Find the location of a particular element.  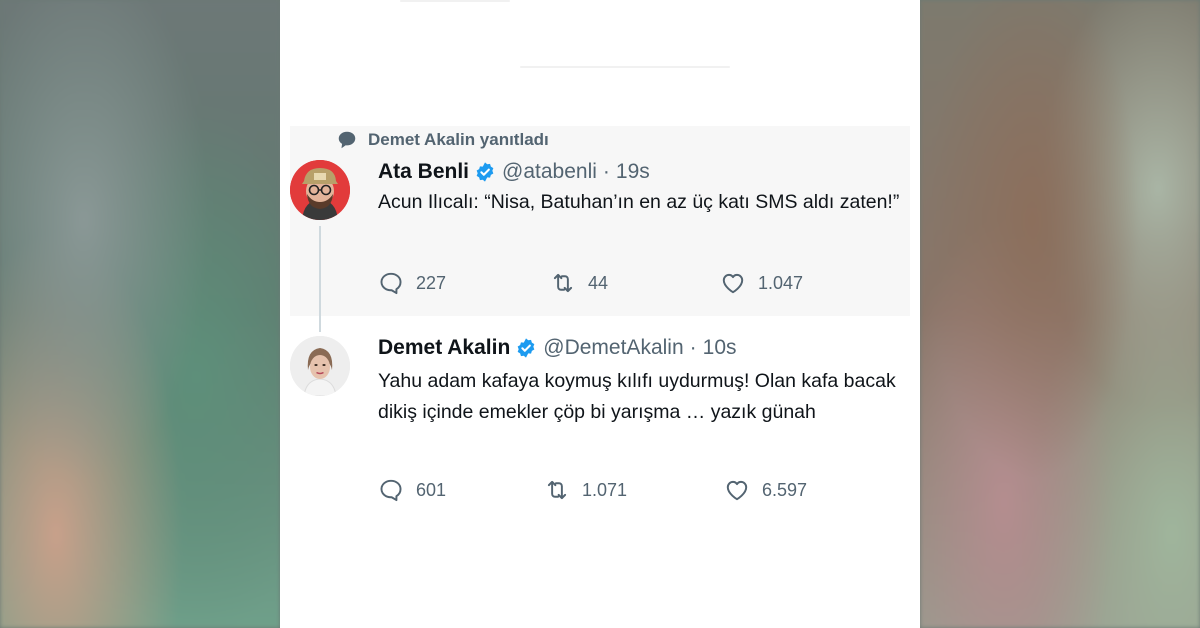

retweet-count: 1.071 is located at coordinates (605, 489).